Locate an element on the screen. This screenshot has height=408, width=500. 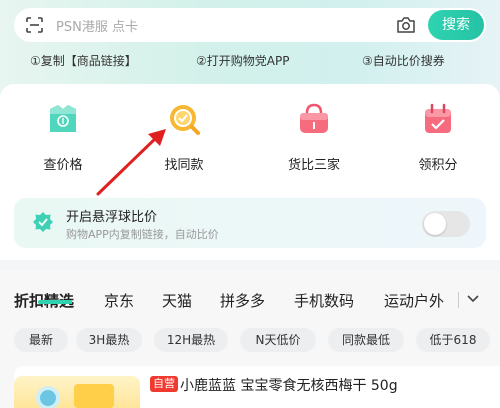
product-card: 自营 小鹿蓝蓝 宝宝零食无核西梅干 50g is located at coordinates (257, 387).